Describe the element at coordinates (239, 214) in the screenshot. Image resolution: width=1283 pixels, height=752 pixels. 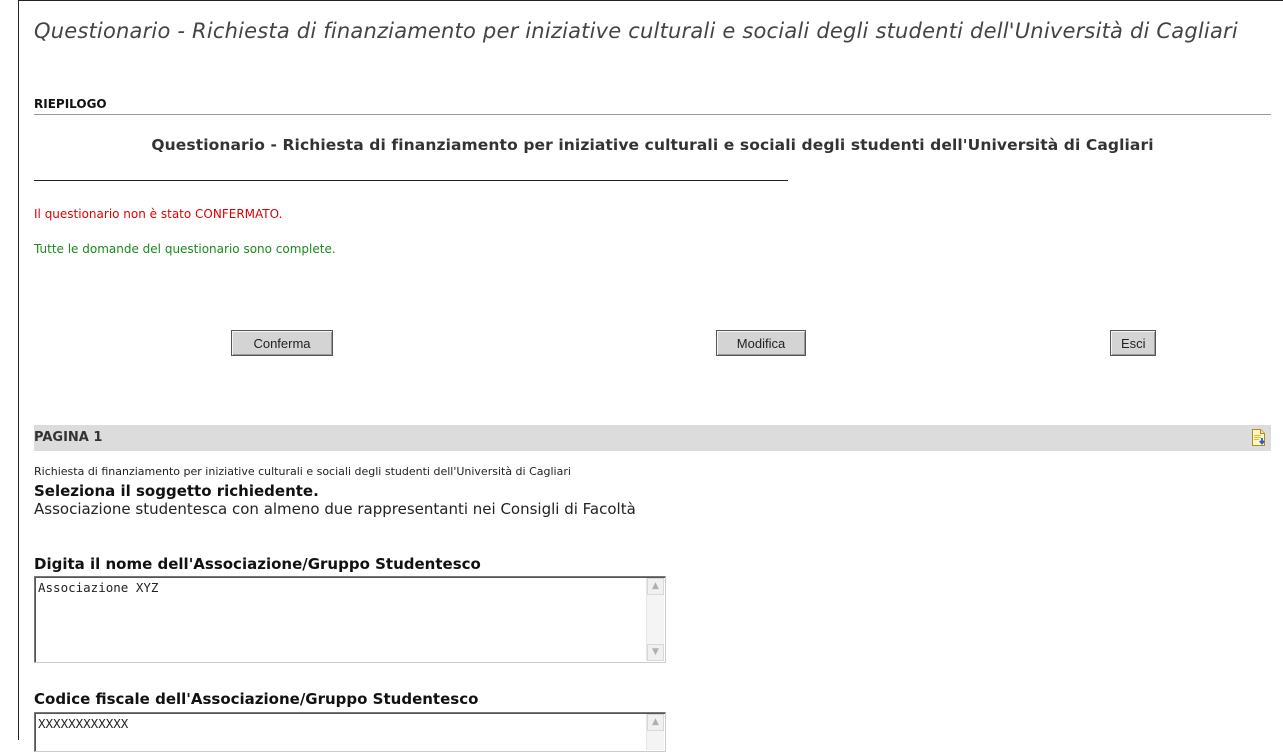
I see `status-not-confirmed-emphasis: CONFERMATO.` at that location.